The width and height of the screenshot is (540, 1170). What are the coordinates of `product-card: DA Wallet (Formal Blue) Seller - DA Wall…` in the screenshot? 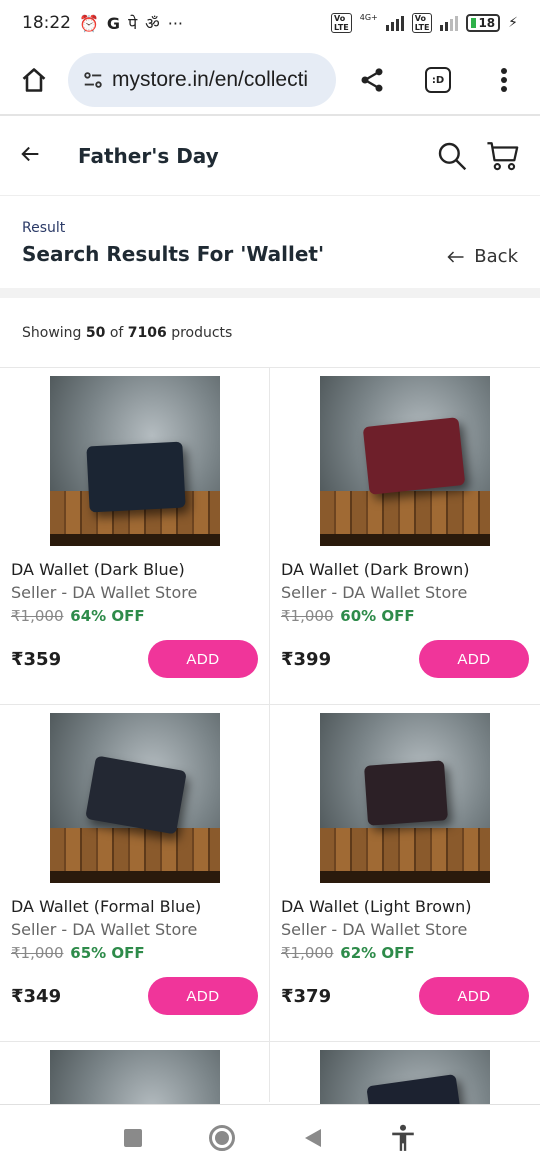 It's located at (135, 873).